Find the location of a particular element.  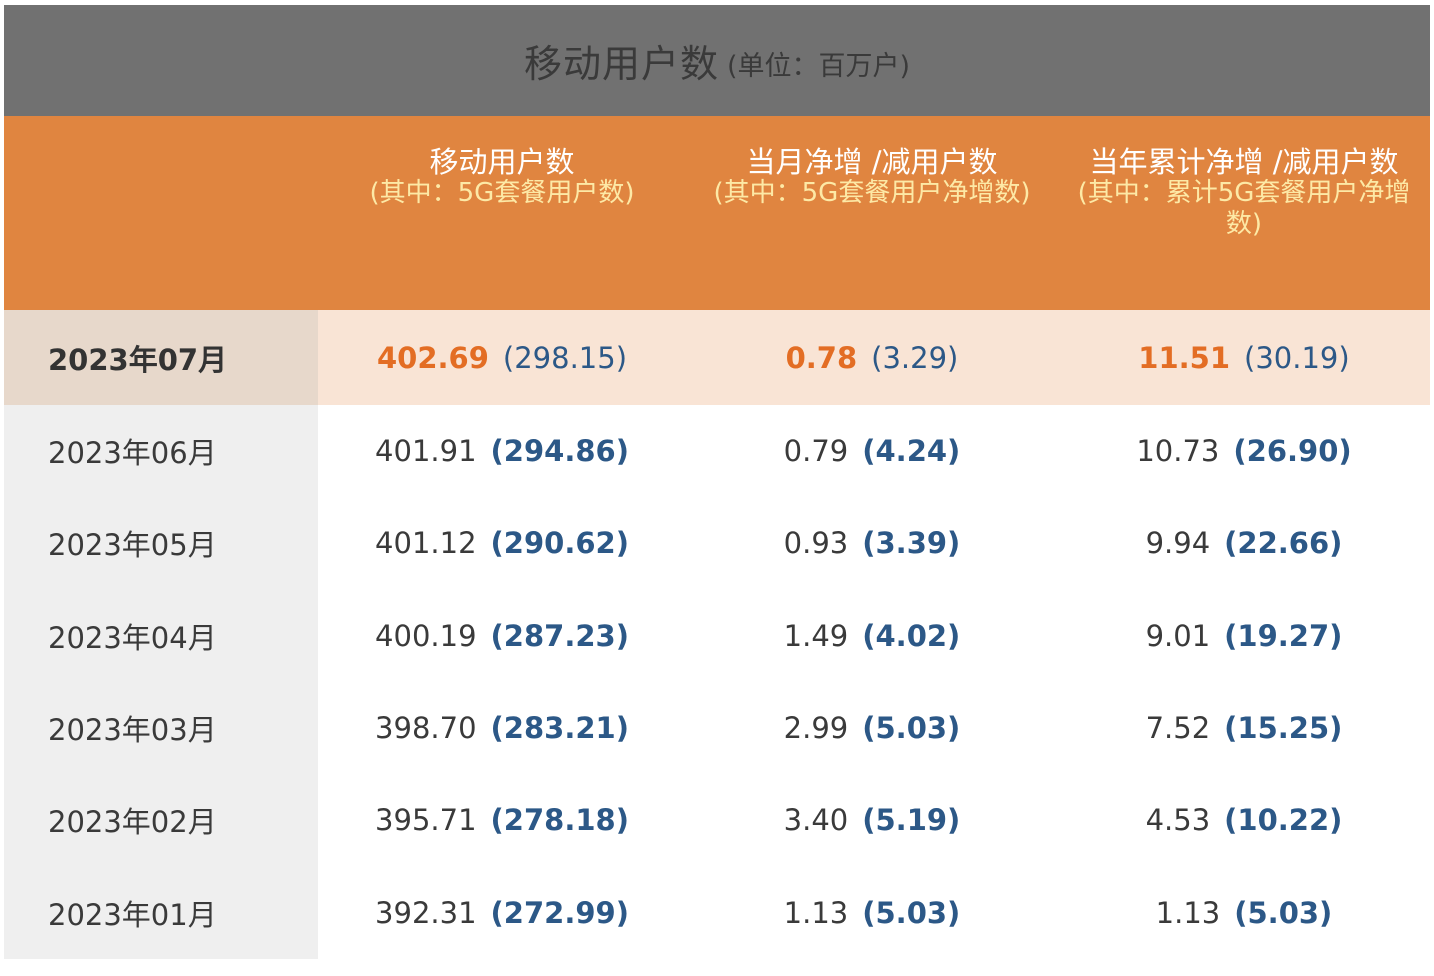

header-mobile-users: 移动用户数 (其中：5G套餐用户数) is located at coordinates (502, 213).